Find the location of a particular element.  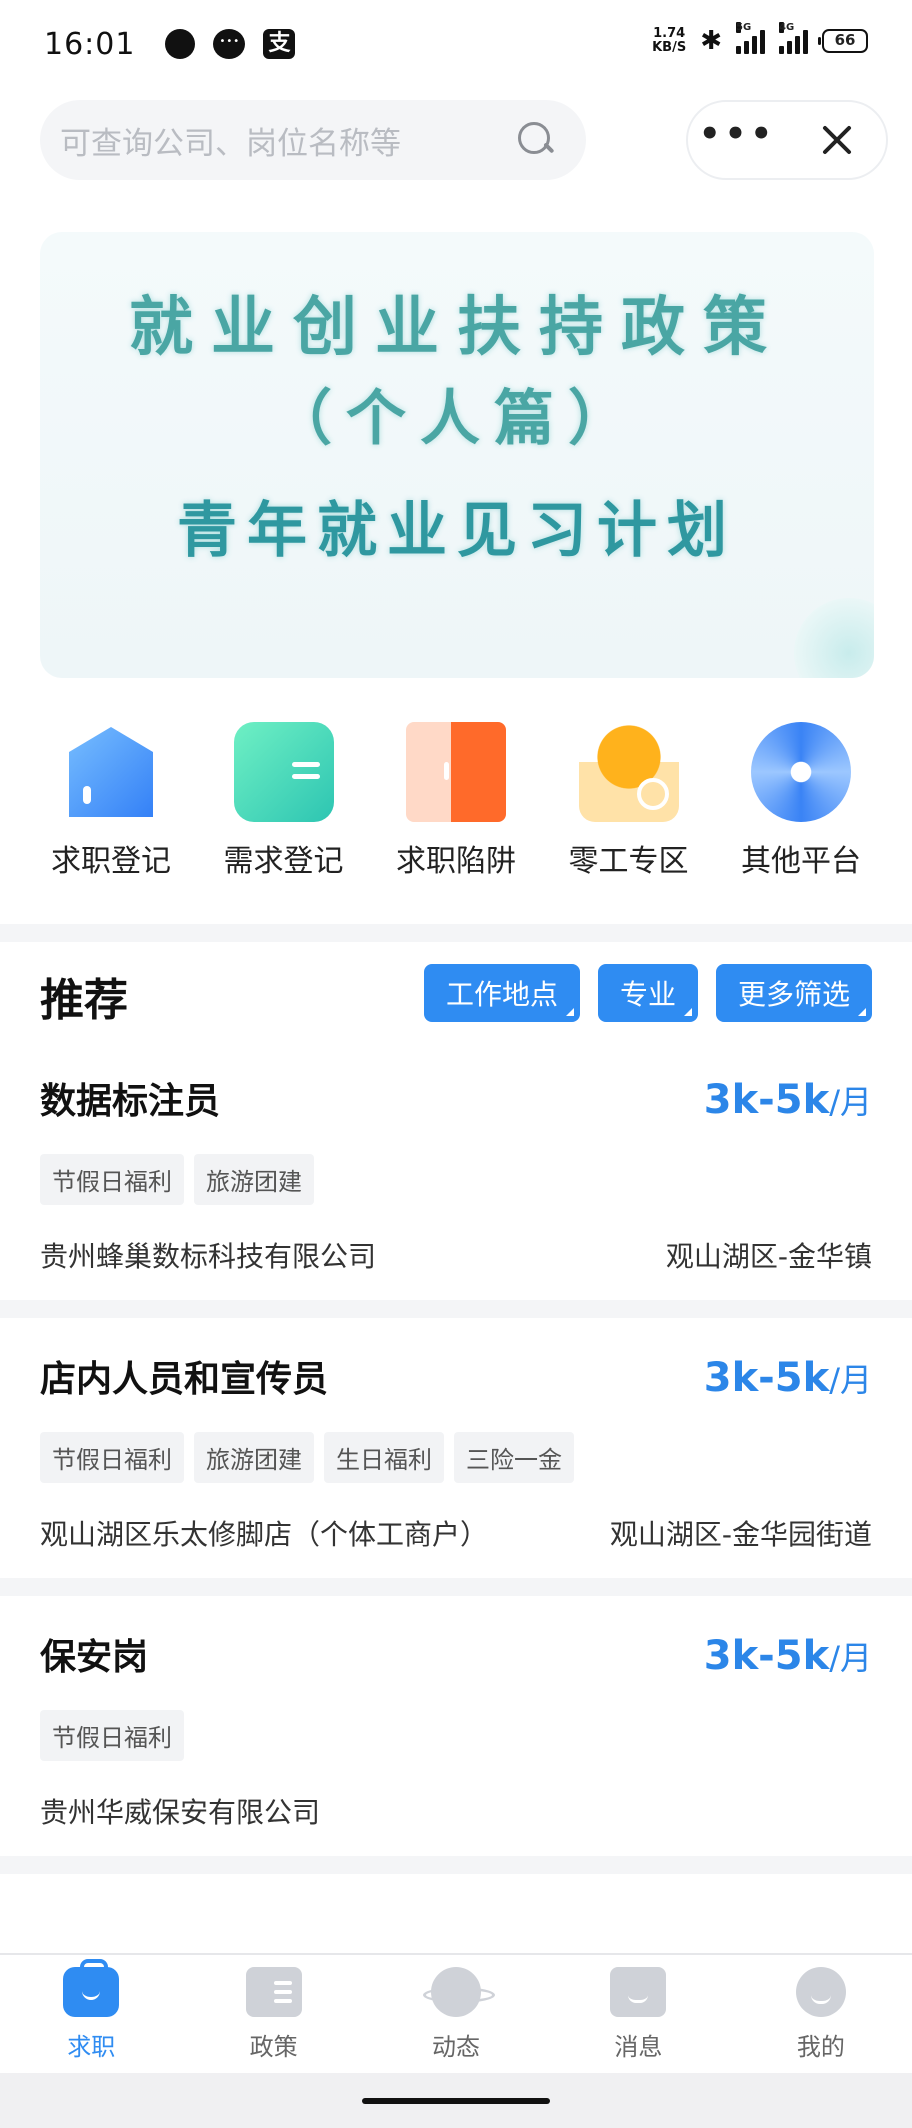

search-icon is located at coordinates (536, 140).